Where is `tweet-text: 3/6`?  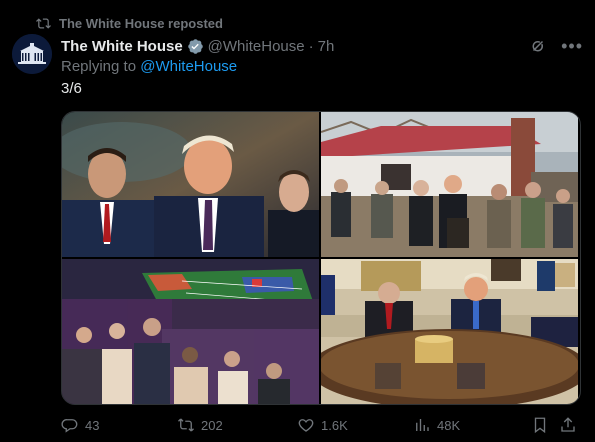
tweet-text: 3/6 is located at coordinates (71, 88).